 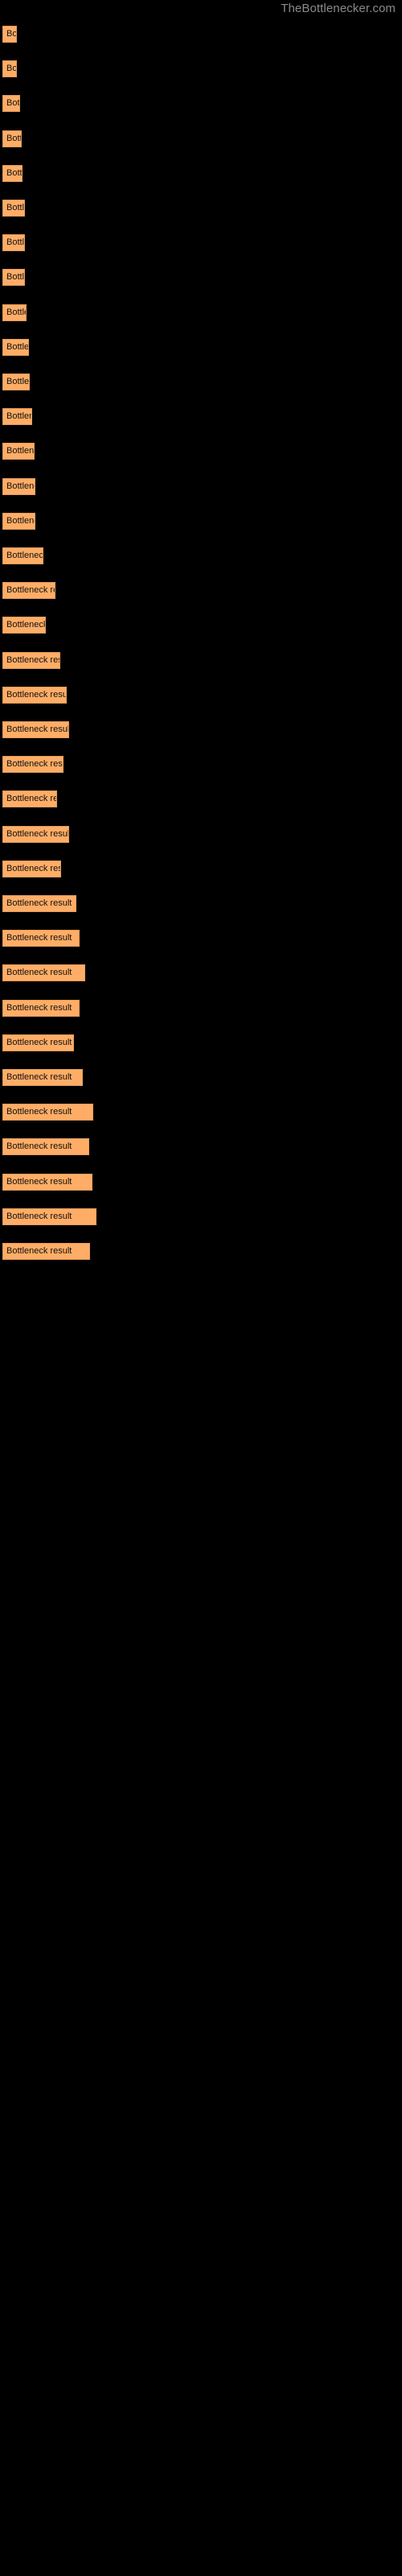 I want to click on site-title: TheBottlenecker.com, so click(x=338, y=8).